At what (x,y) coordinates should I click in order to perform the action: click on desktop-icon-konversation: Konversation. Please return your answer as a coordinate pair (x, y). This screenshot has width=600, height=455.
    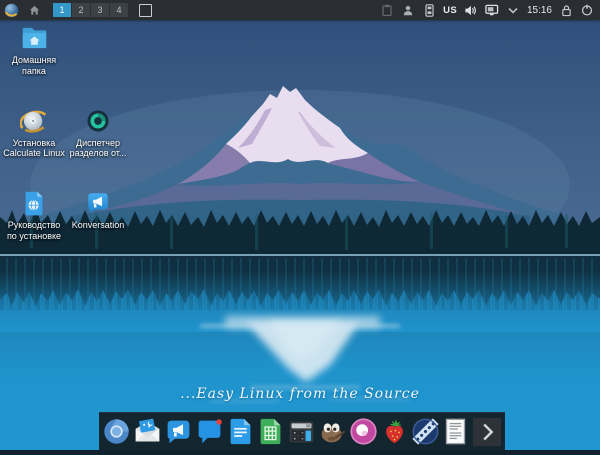
    Looking at the image, I should click on (98, 215).